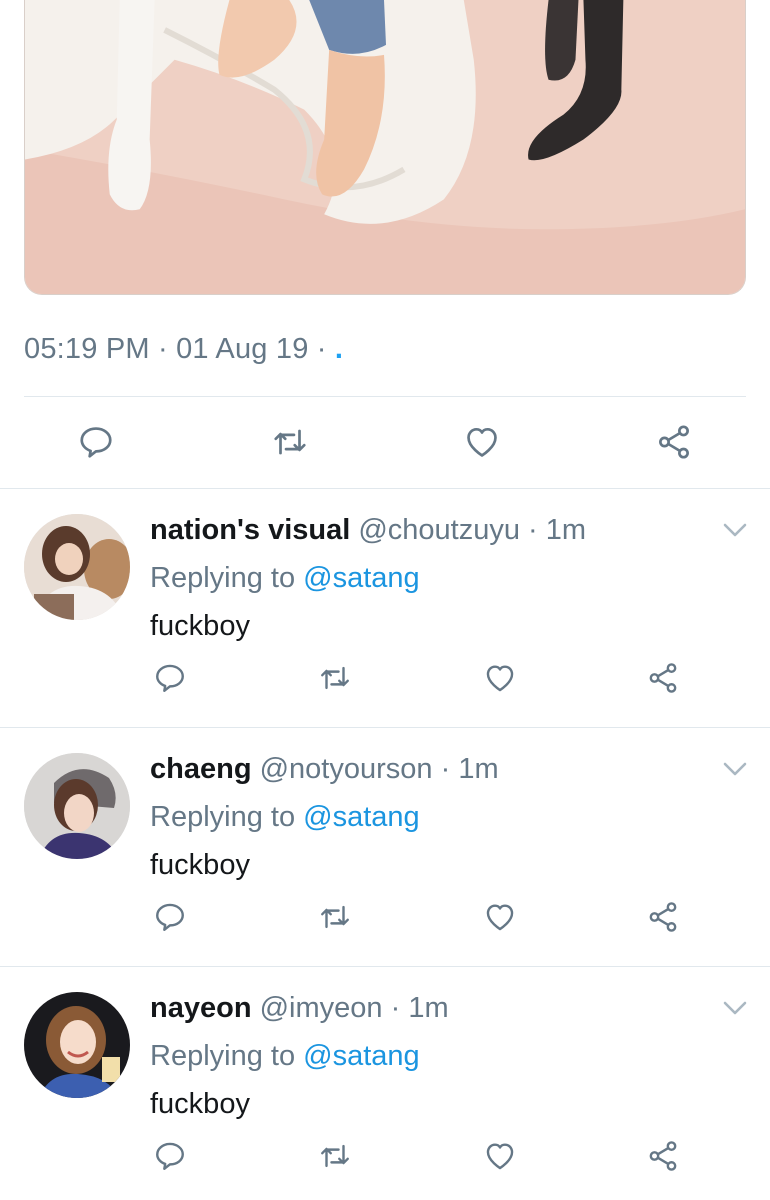  Describe the element at coordinates (439, 530) in the screenshot. I see `username: @choutzuyu` at that location.